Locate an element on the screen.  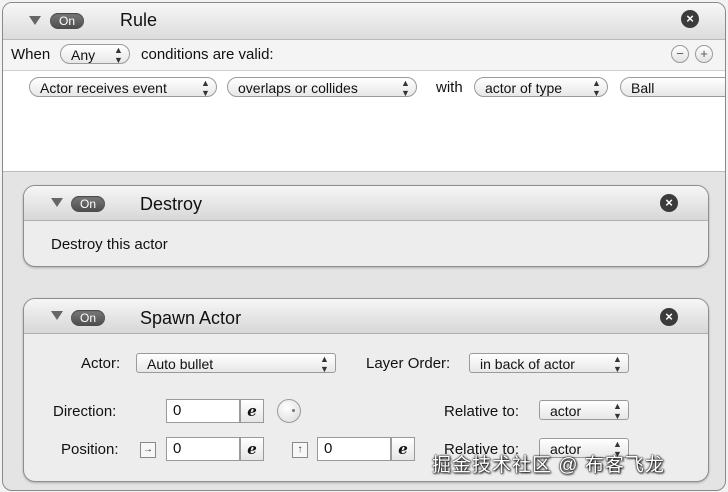
target-value: Ball is located at coordinates (643, 88).